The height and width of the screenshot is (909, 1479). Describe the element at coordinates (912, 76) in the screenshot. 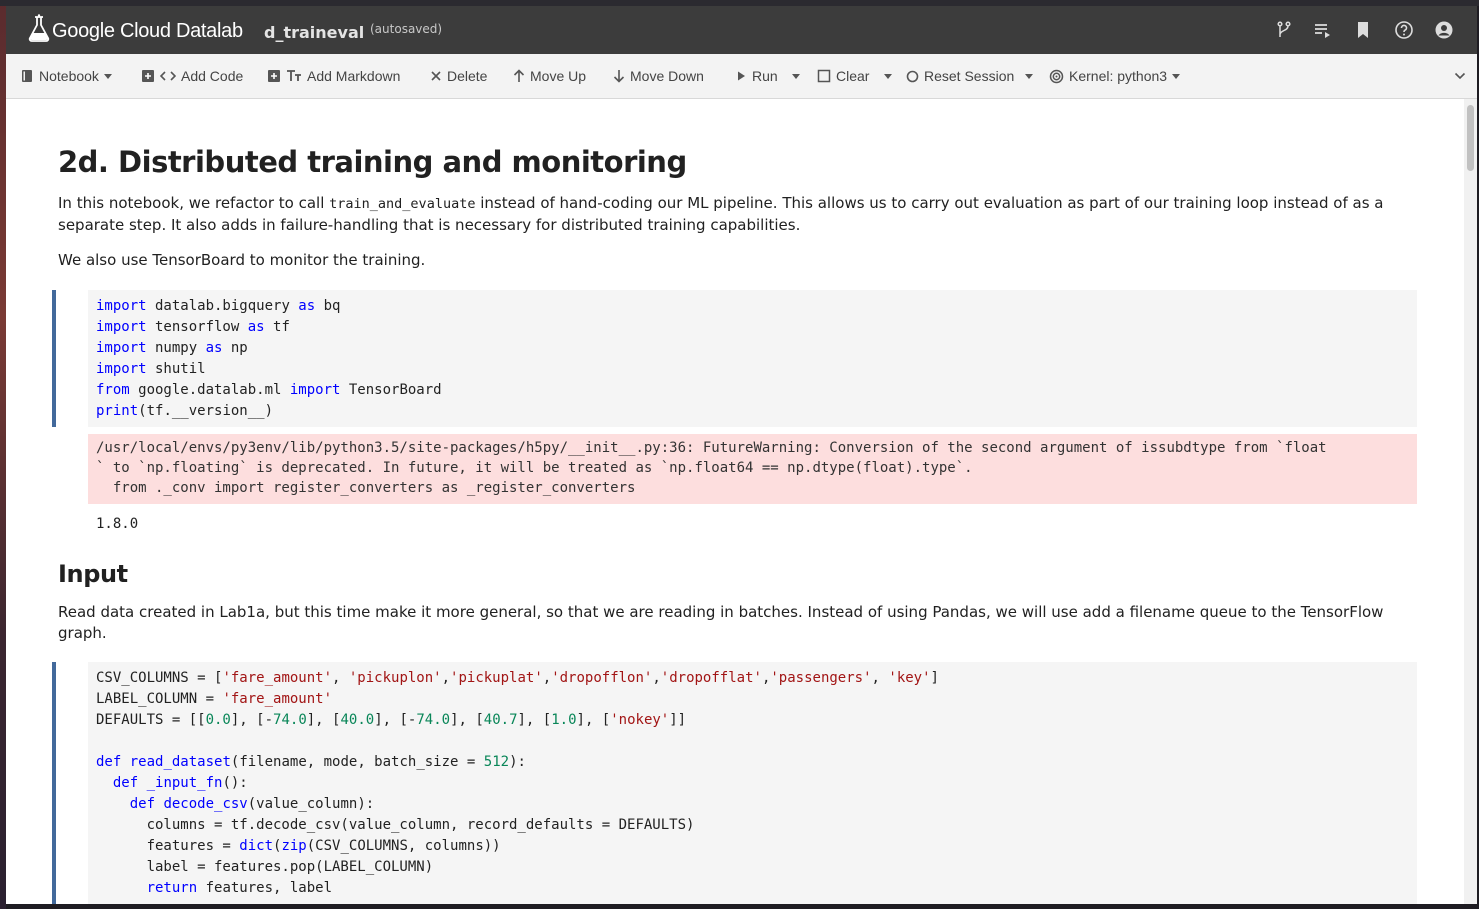

I see `circle-outline-icon` at that location.